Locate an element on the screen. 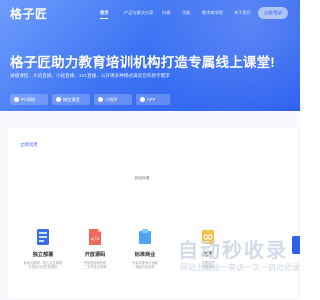 The image size is (320, 300). commerce-icon is located at coordinates (145, 237).